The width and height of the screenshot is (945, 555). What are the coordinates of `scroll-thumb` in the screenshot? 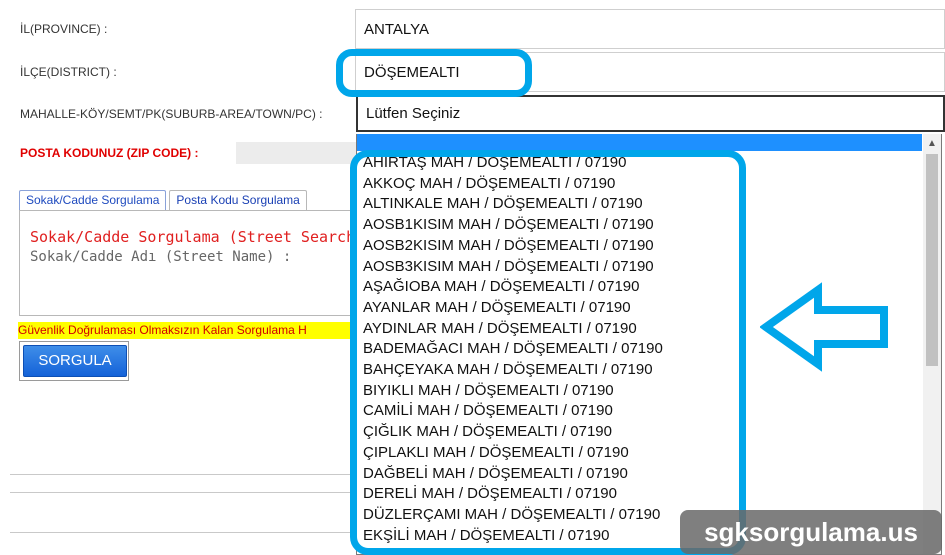 It's located at (932, 260).